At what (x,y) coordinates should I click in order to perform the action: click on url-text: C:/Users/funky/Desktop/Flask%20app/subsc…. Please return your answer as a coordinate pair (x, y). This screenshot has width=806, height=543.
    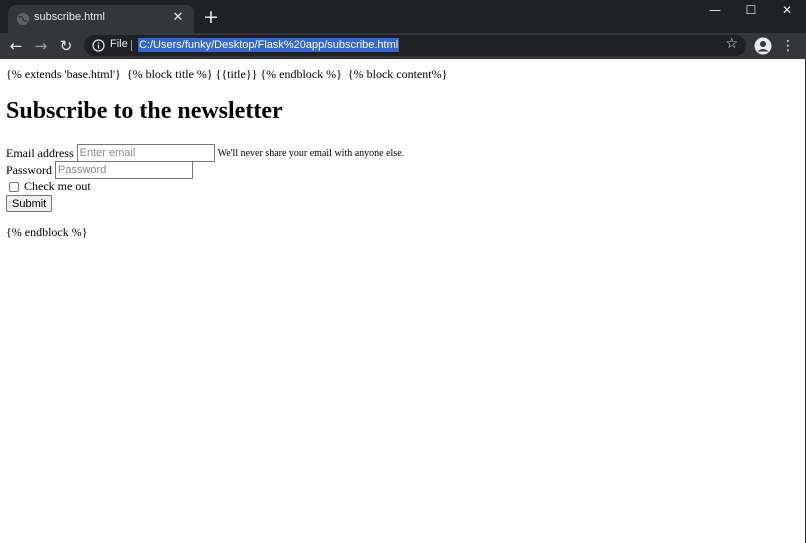
    Looking at the image, I should click on (269, 45).